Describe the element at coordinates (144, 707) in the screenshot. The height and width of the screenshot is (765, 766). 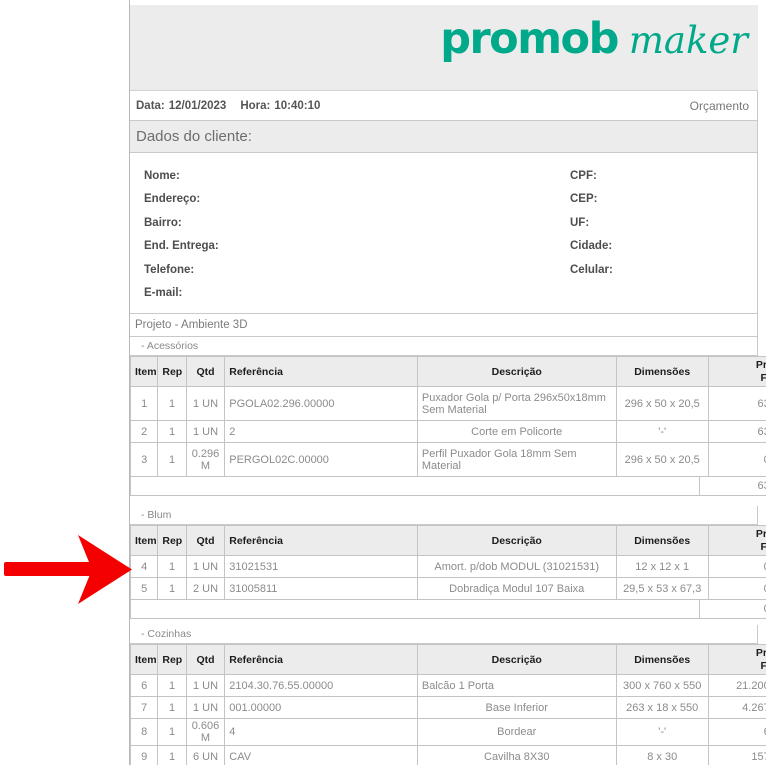
I see `cell-item: 7` at that location.